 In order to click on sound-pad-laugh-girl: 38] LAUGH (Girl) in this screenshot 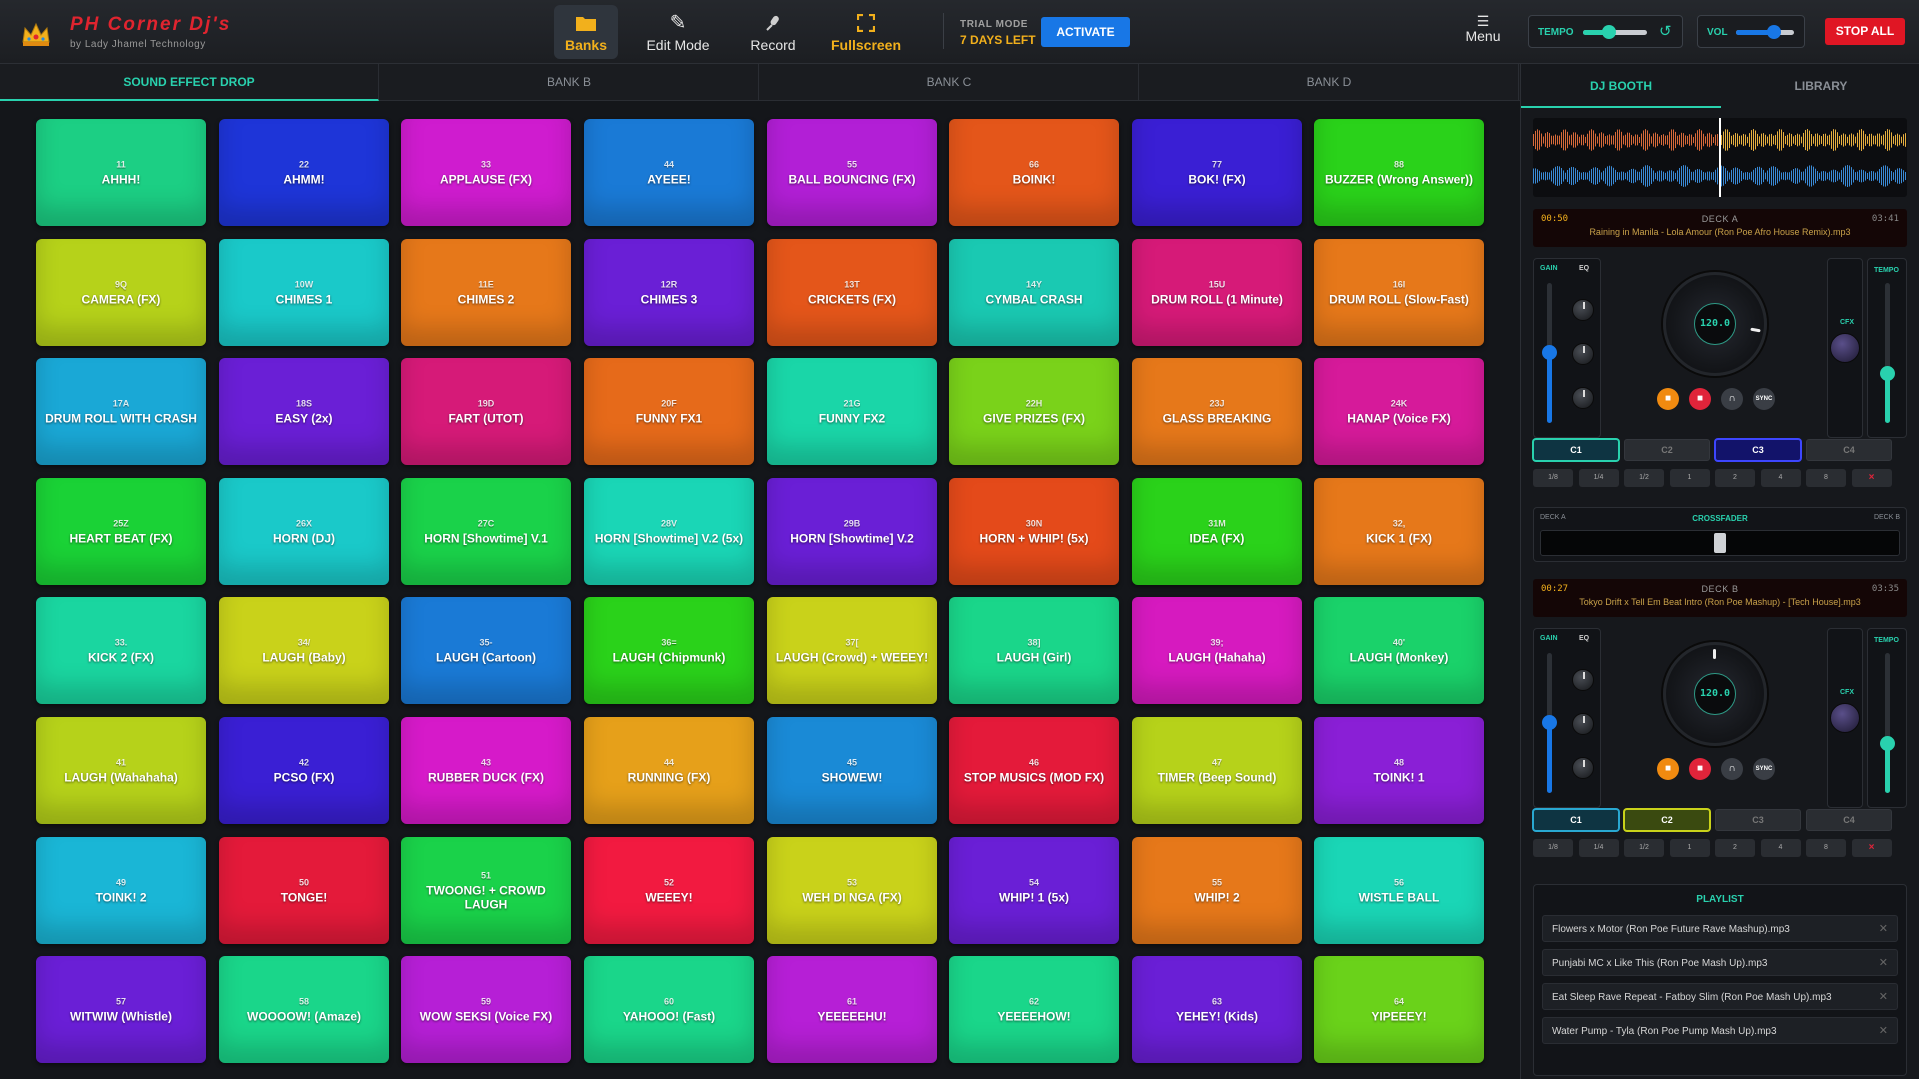, I will do `click(1034, 650)`.